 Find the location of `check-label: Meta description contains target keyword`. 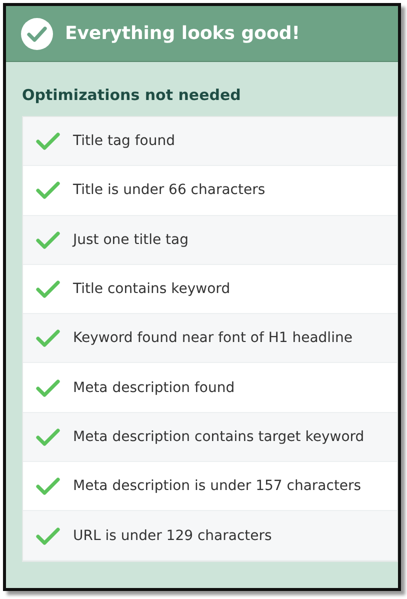

check-label: Meta description contains target keyword is located at coordinates (218, 436).